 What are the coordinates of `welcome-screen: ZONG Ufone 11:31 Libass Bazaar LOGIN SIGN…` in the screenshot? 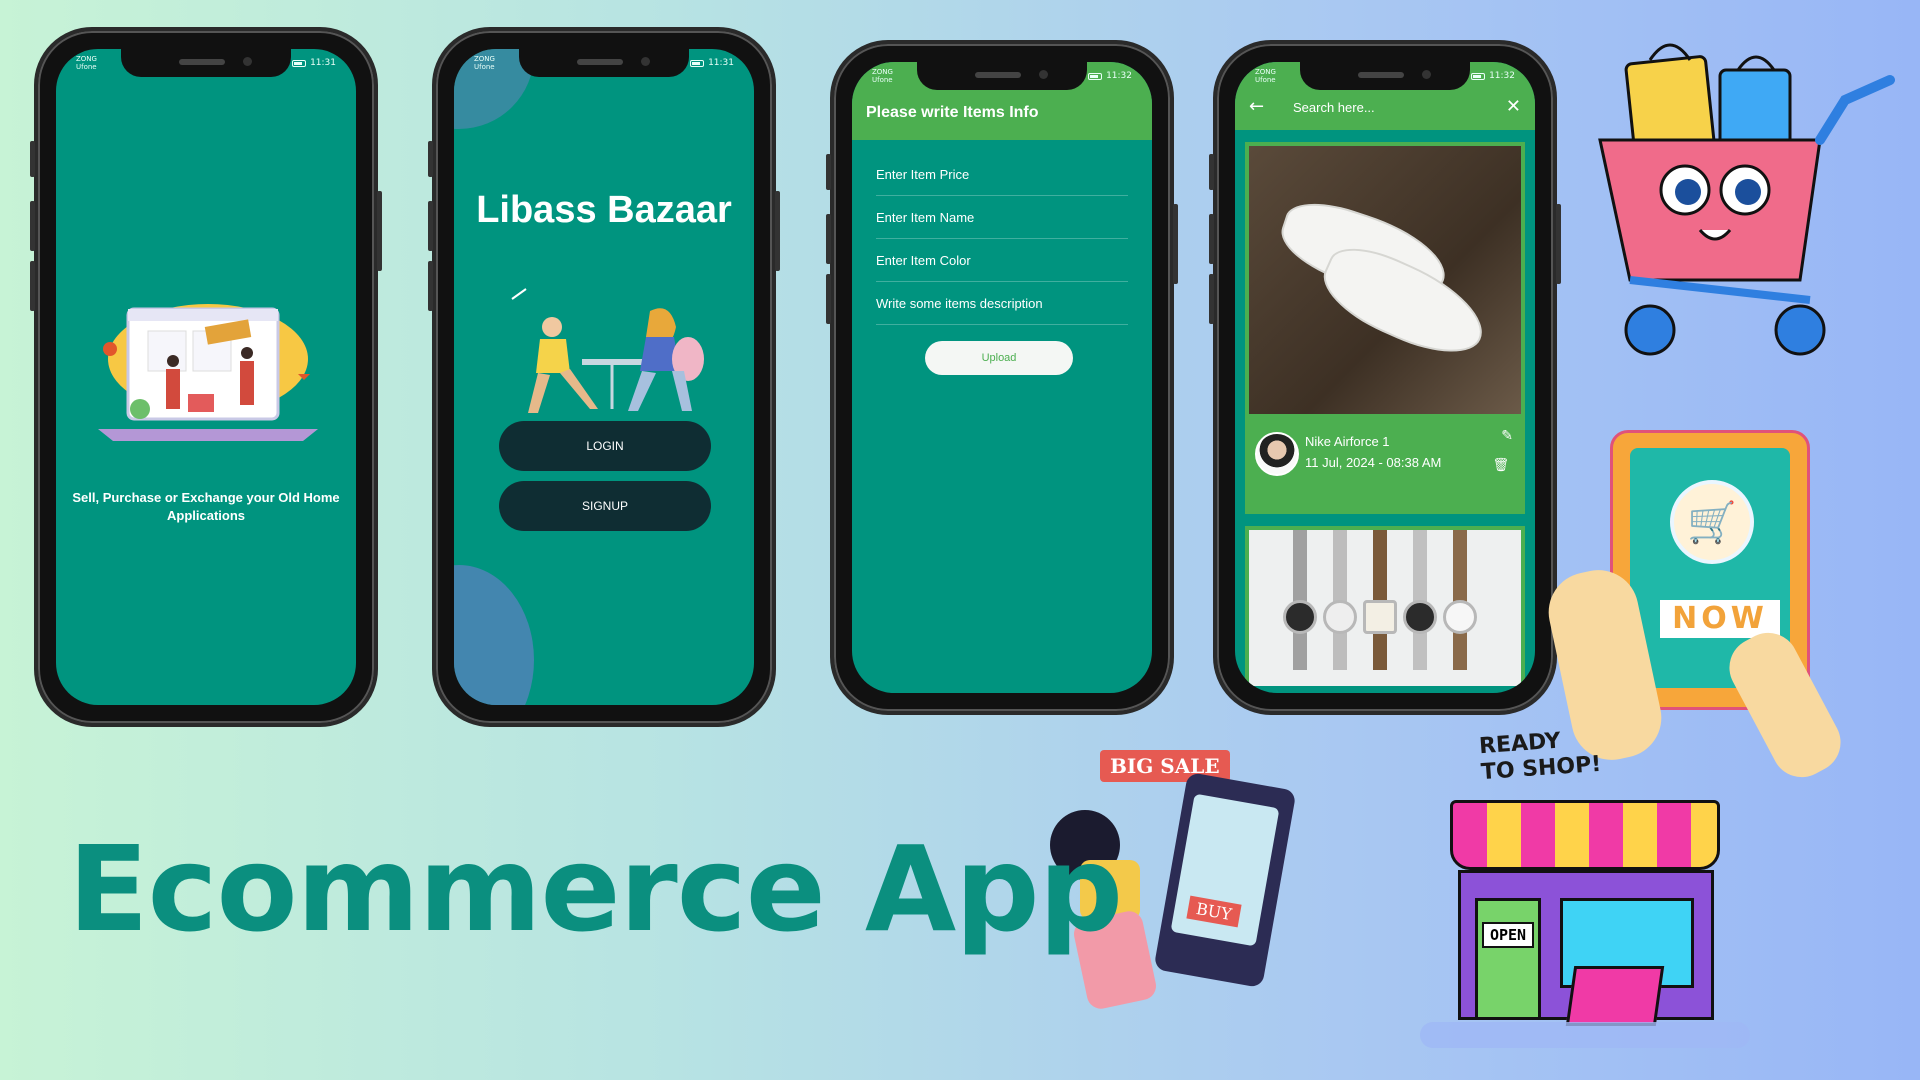 It's located at (604, 377).